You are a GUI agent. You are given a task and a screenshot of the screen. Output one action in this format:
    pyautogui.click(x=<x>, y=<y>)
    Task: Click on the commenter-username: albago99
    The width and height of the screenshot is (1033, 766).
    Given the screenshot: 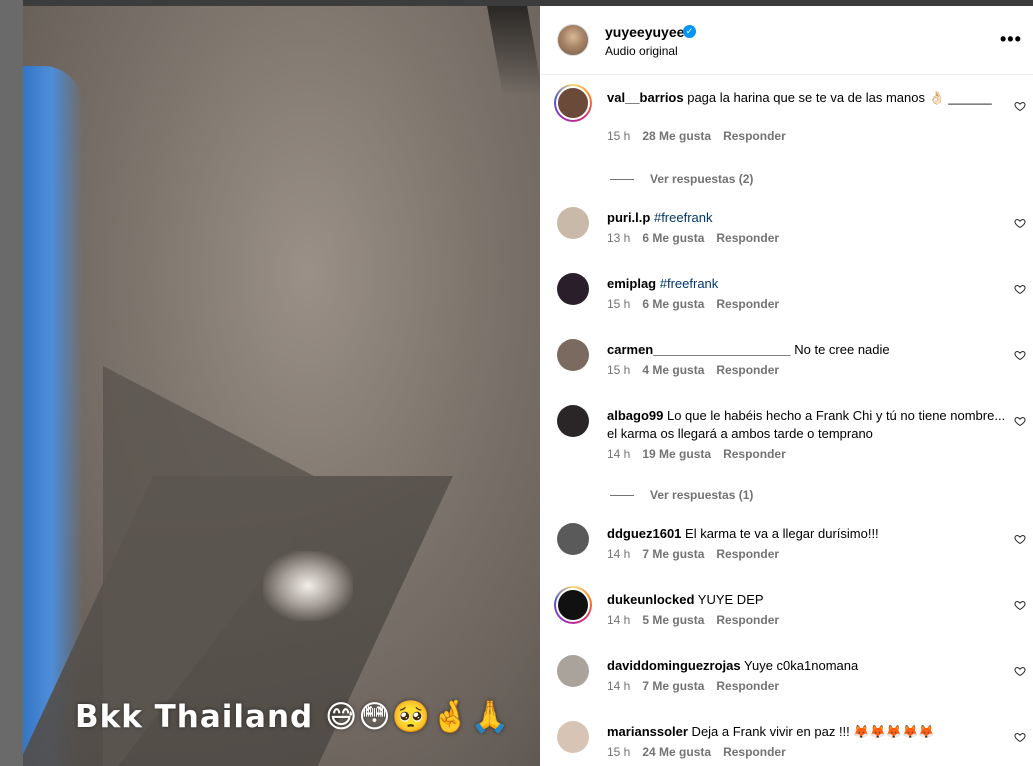 What is the action you would take?
    pyautogui.click(x=635, y=415)
    